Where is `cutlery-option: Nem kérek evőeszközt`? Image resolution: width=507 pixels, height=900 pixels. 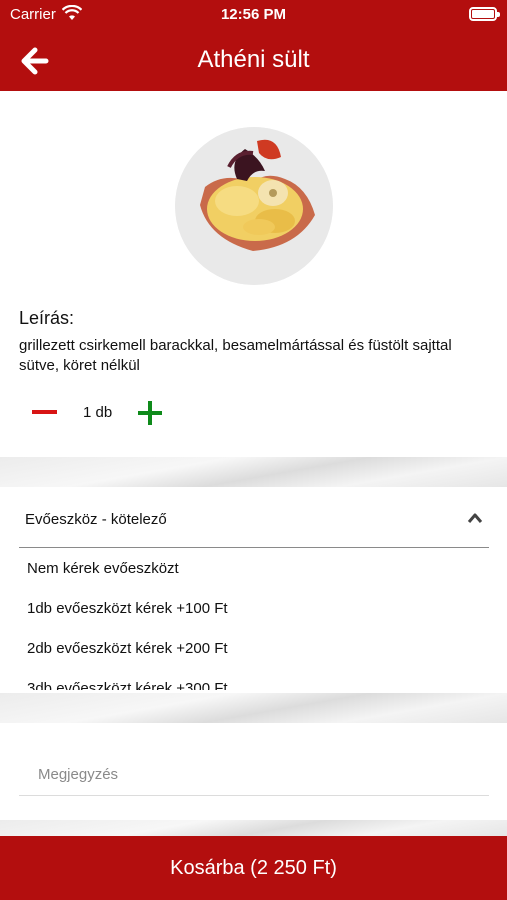 cutlery-option: Nem kérek evőeszközt is located at coordinates (103, 568).